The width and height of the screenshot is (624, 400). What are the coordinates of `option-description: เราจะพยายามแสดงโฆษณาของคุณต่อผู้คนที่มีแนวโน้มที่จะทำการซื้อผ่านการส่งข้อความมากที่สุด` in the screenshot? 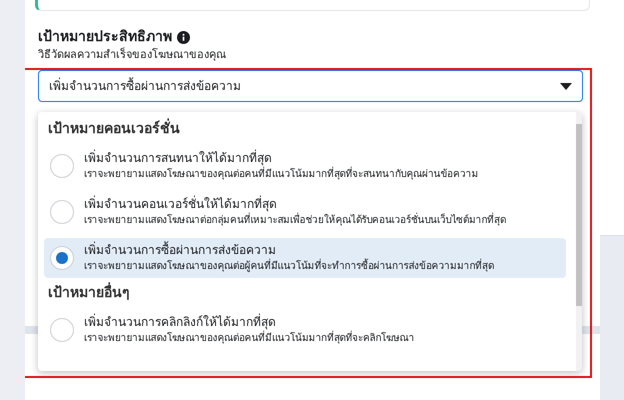 It's located at (289, 266).